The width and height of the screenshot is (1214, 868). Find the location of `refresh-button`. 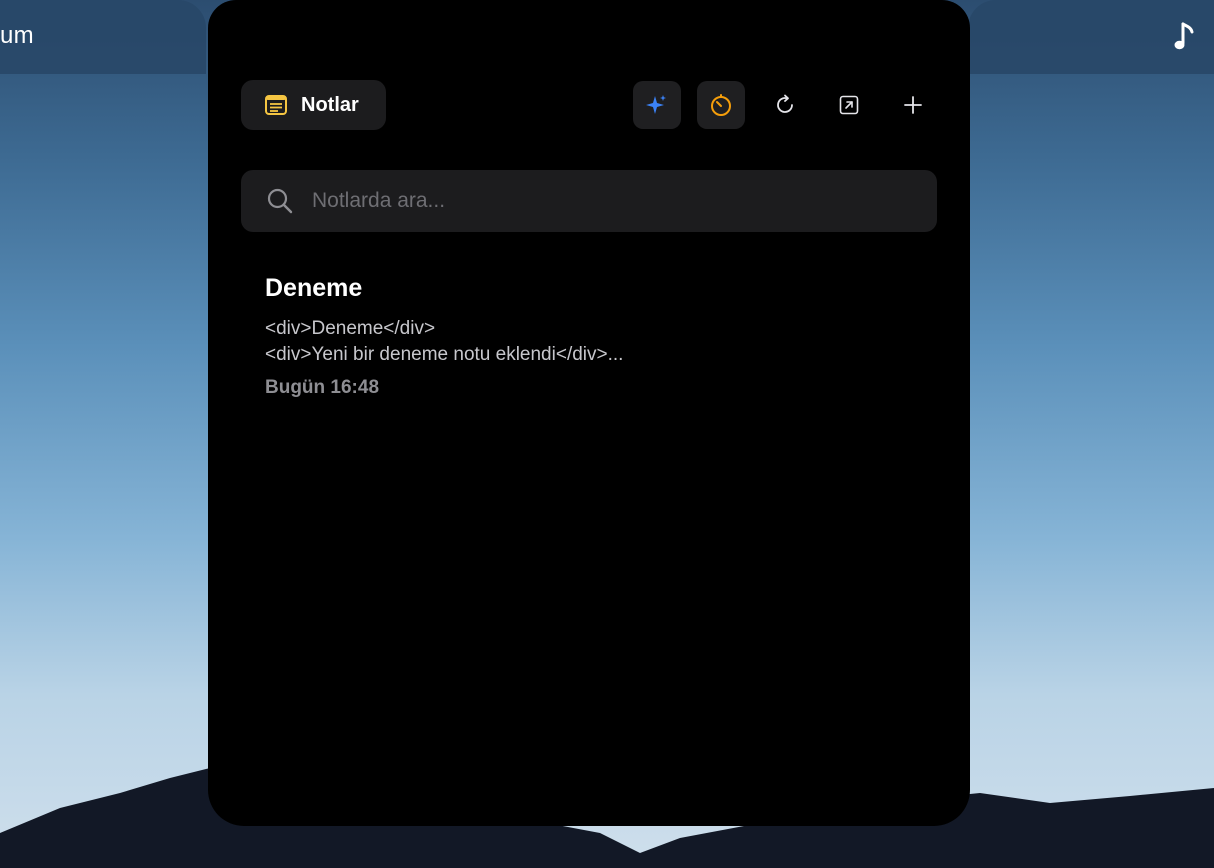

refresh-button is located at coordinates (785, 105).